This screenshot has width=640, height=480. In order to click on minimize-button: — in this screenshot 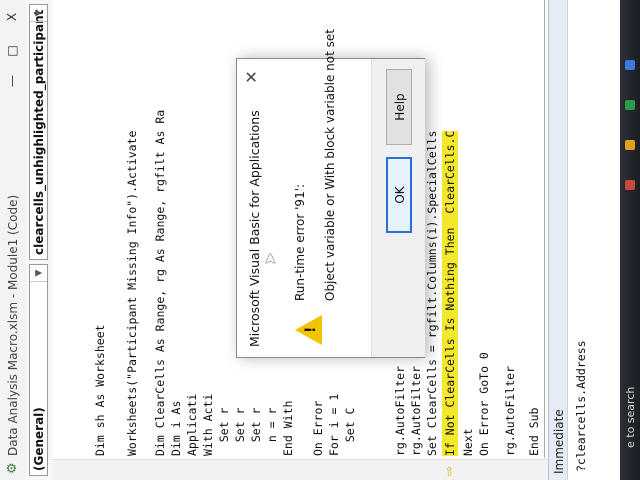, I will do `click(12, 81)`.